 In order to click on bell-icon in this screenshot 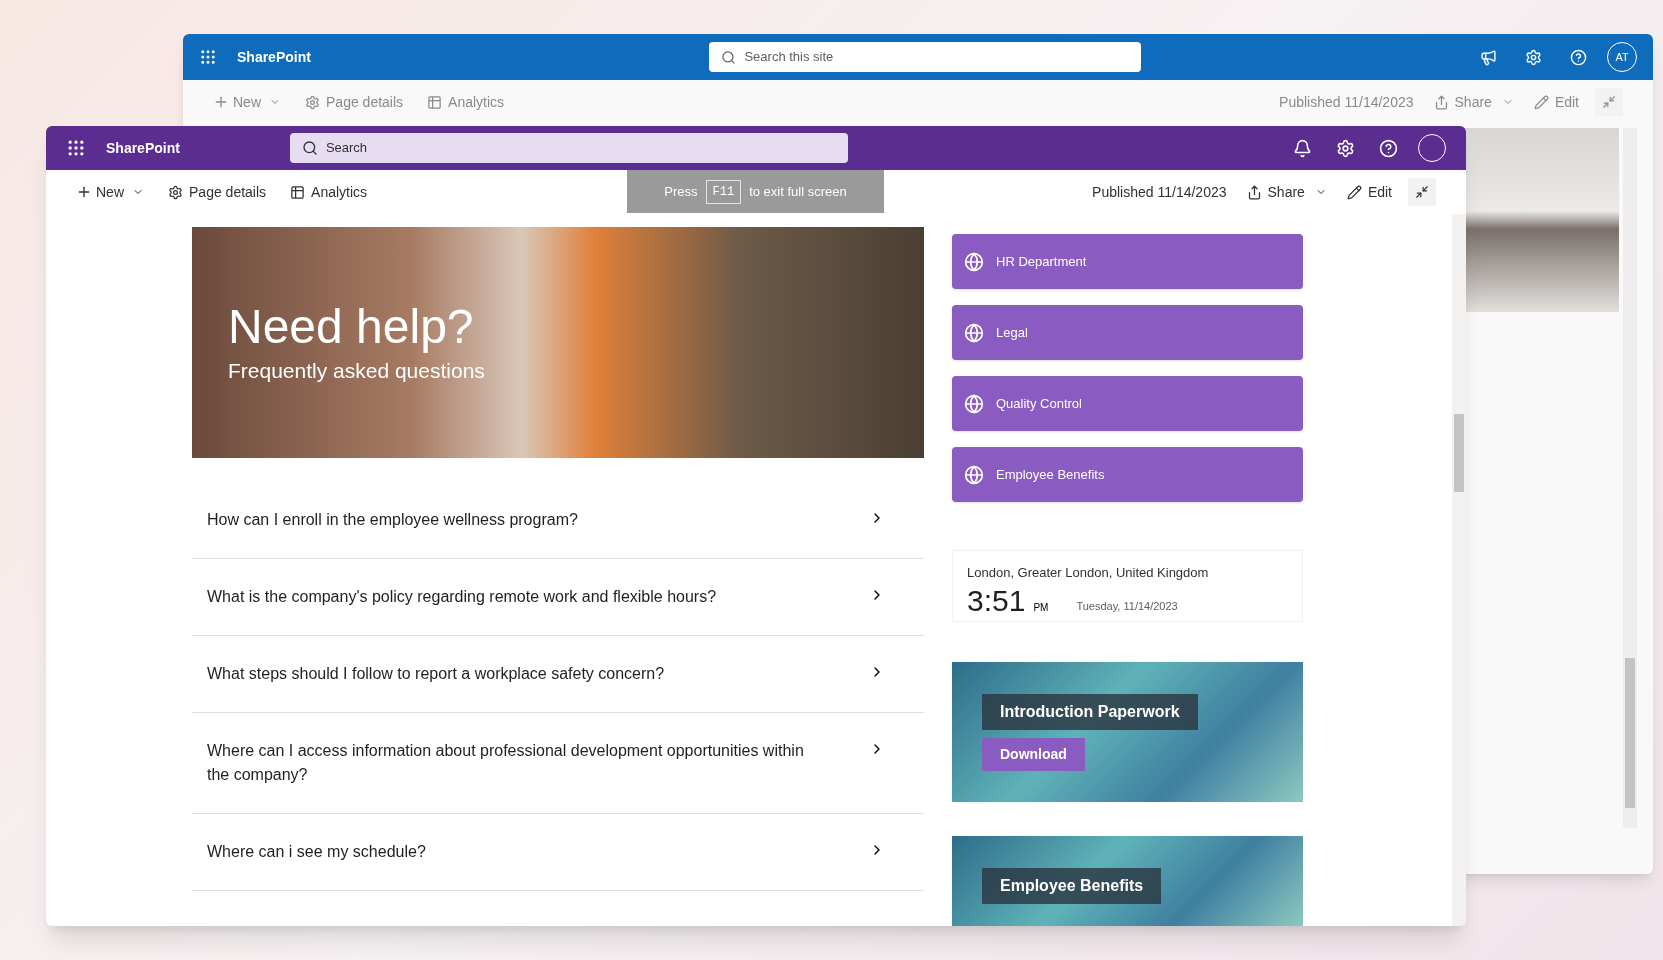, I will do `click(1302, 148)`.